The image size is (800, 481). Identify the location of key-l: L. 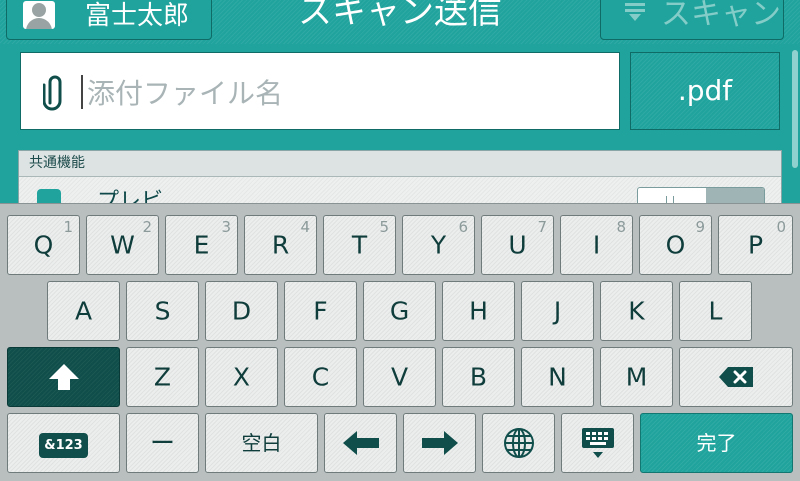
(715, 311).